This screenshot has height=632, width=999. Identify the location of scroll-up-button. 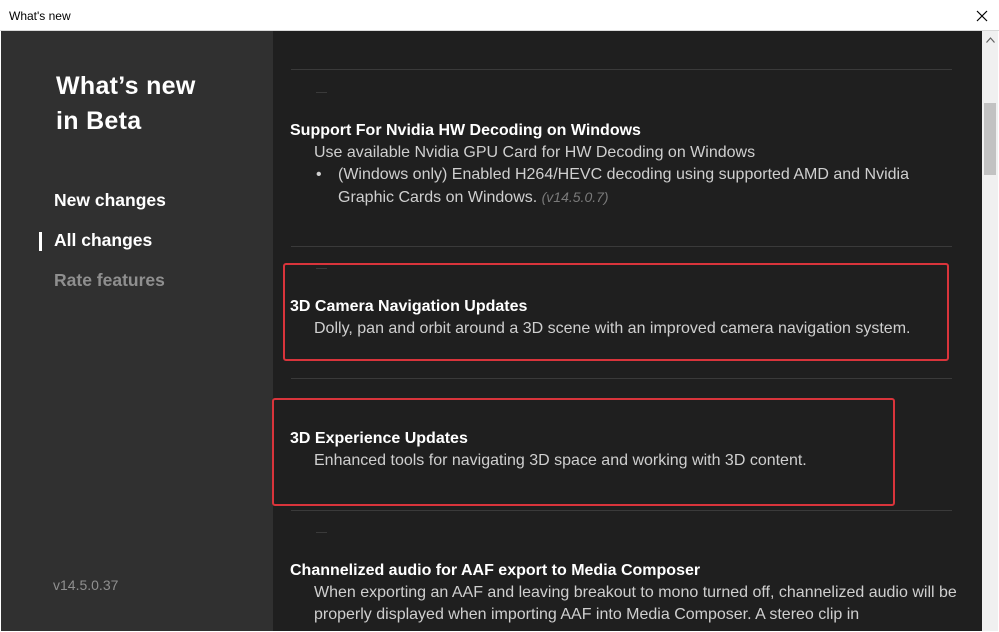
(990, 39).